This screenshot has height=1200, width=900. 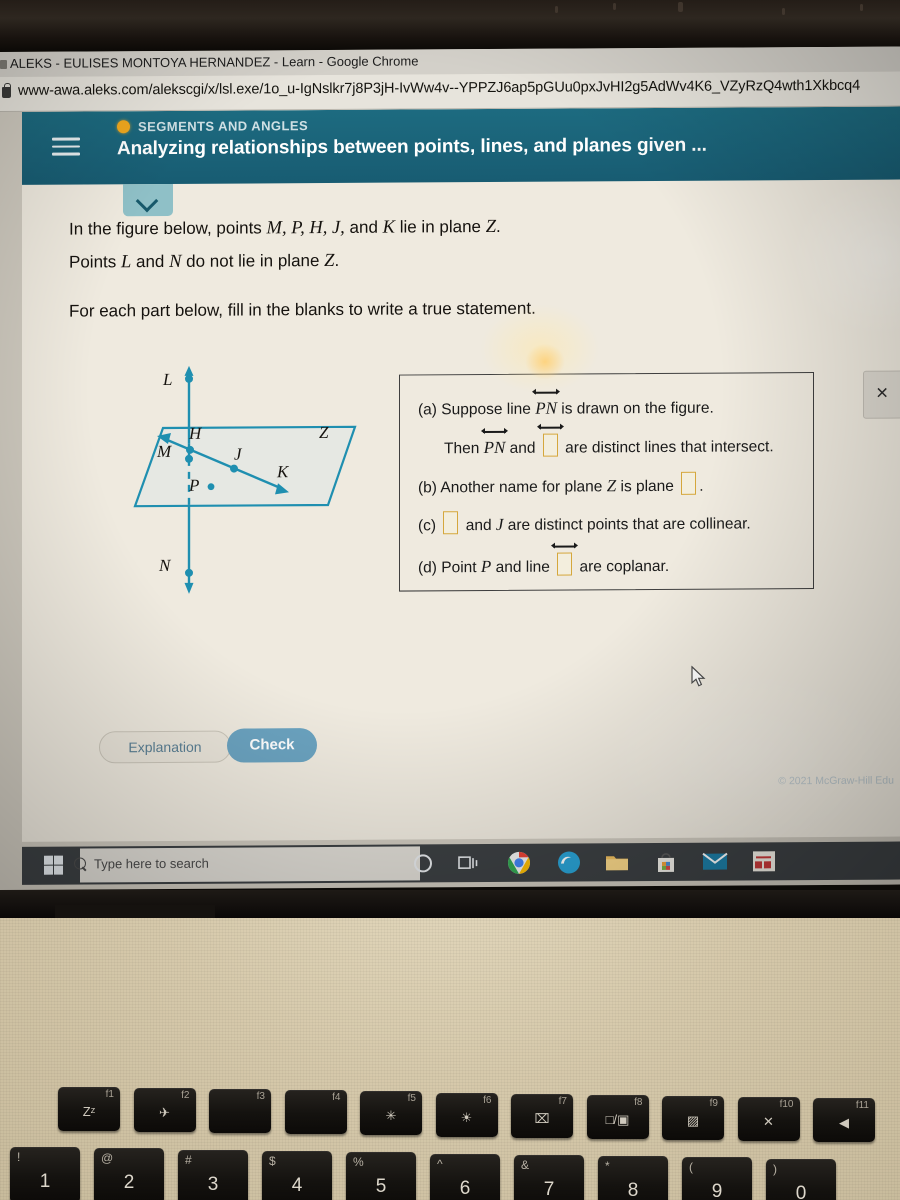 I want to click on blank-a-arrow, so click(x=552, y=440).